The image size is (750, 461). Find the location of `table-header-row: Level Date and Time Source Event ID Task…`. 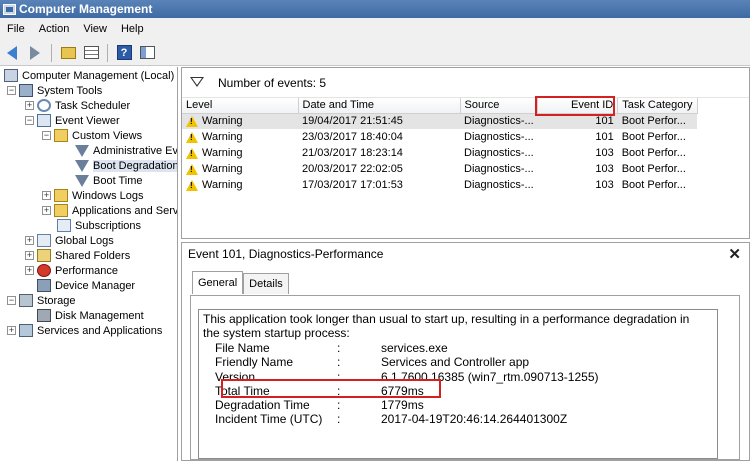

table-header-row: Level Date and Time Source Event ID Task… is located at coordinates (440, 106).